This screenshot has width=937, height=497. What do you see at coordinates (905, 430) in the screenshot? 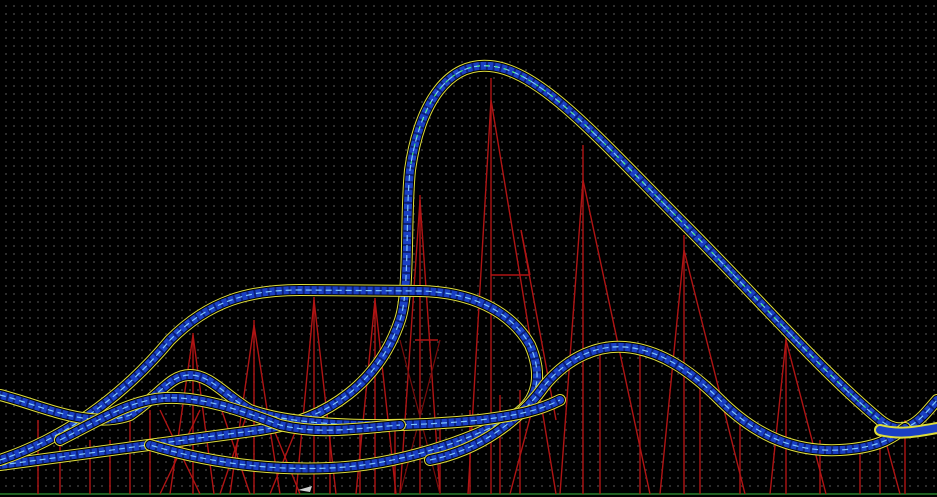
I see `track-far-right-exit` at bounding box center [905, 430].